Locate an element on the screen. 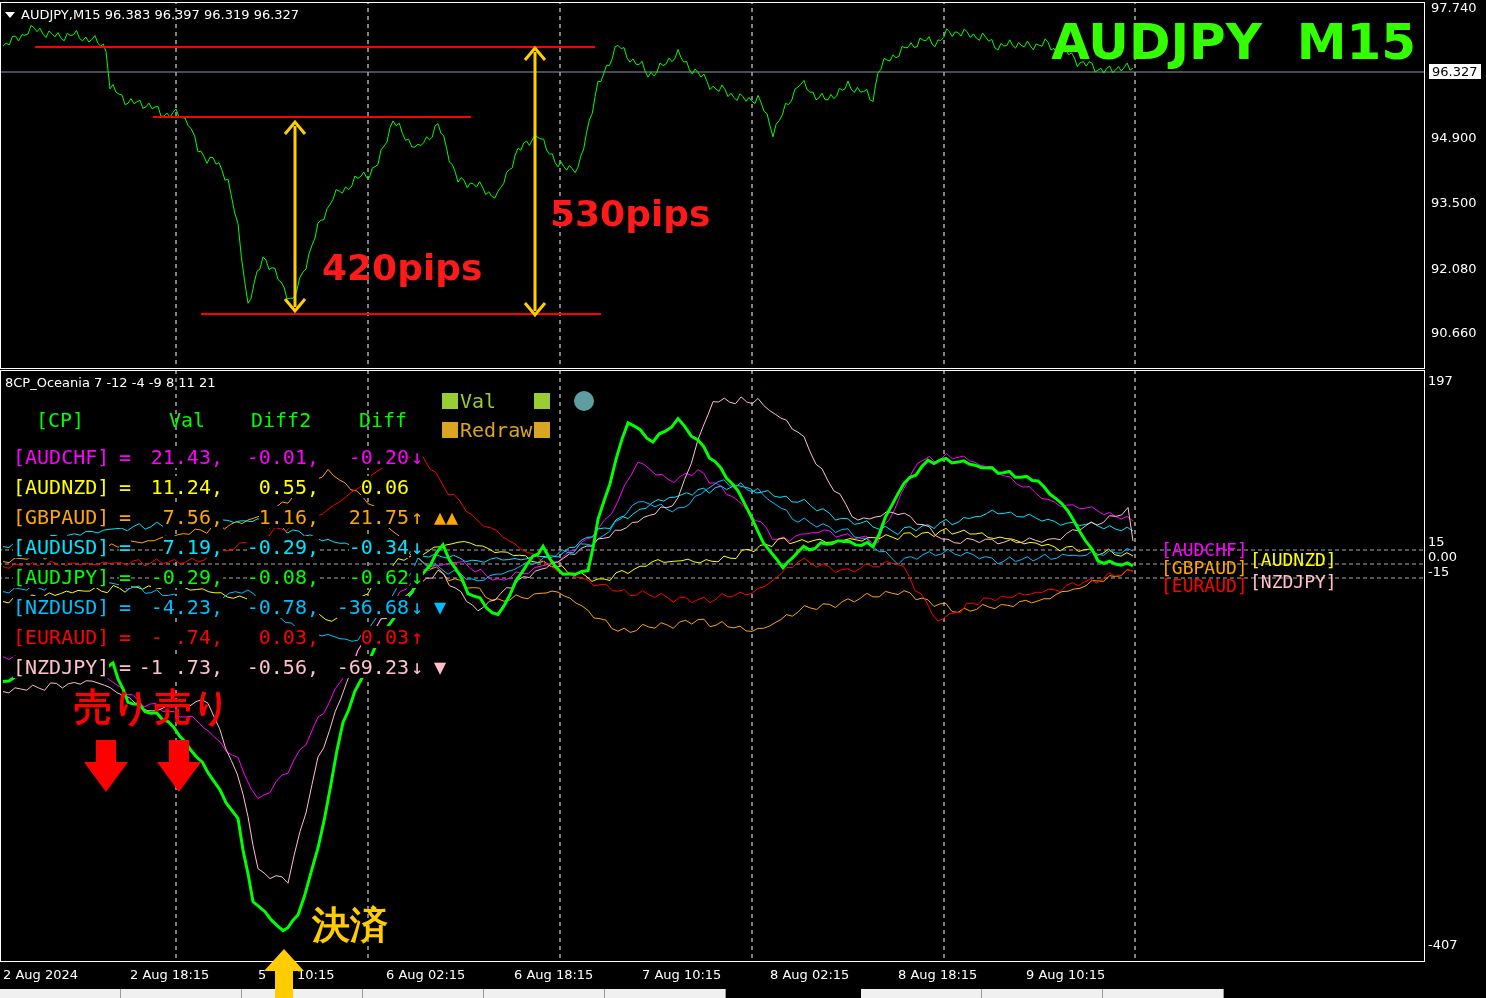 This screenshot has height=998, width=1486. collapse-triangle-icon is located at coordinates (10, 14).